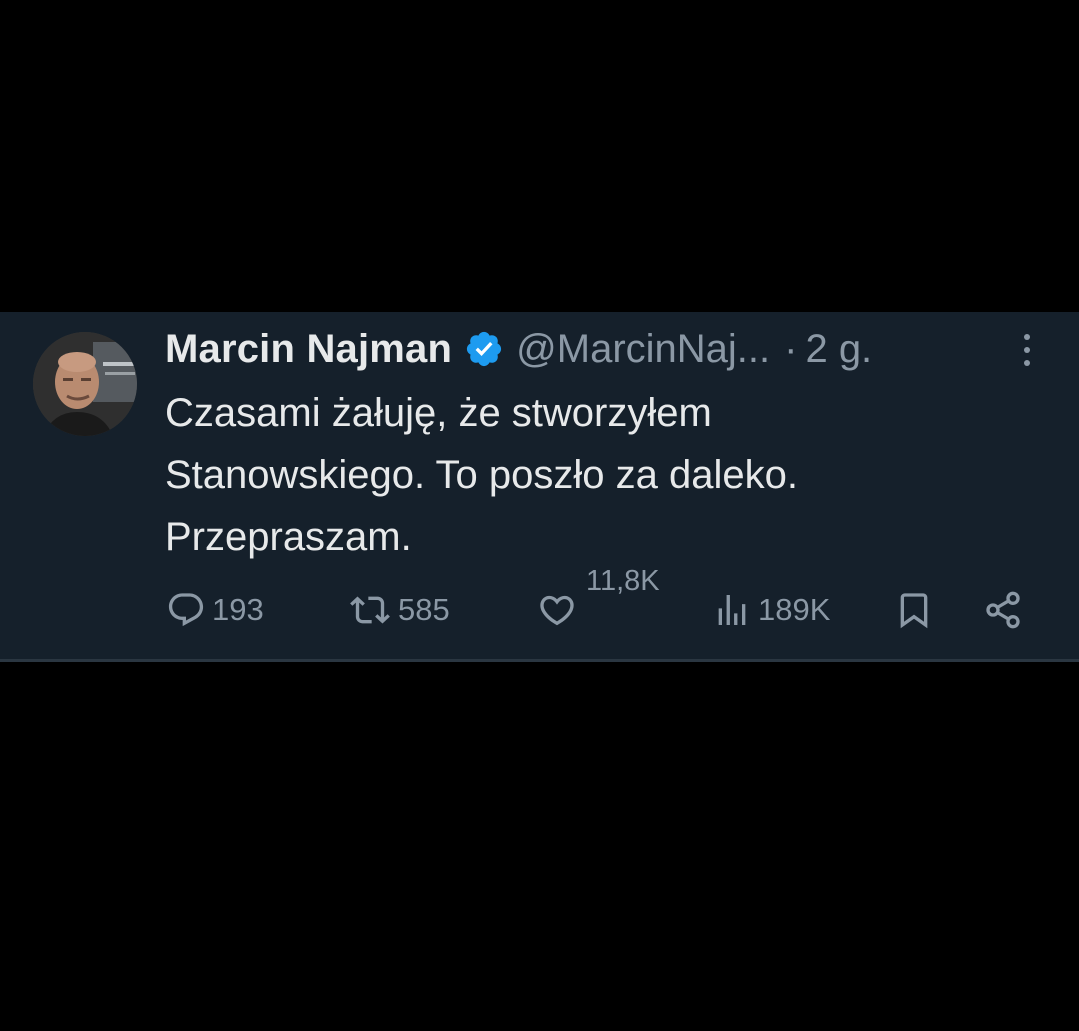  I want to click on more-icon, so click(1027, 354).